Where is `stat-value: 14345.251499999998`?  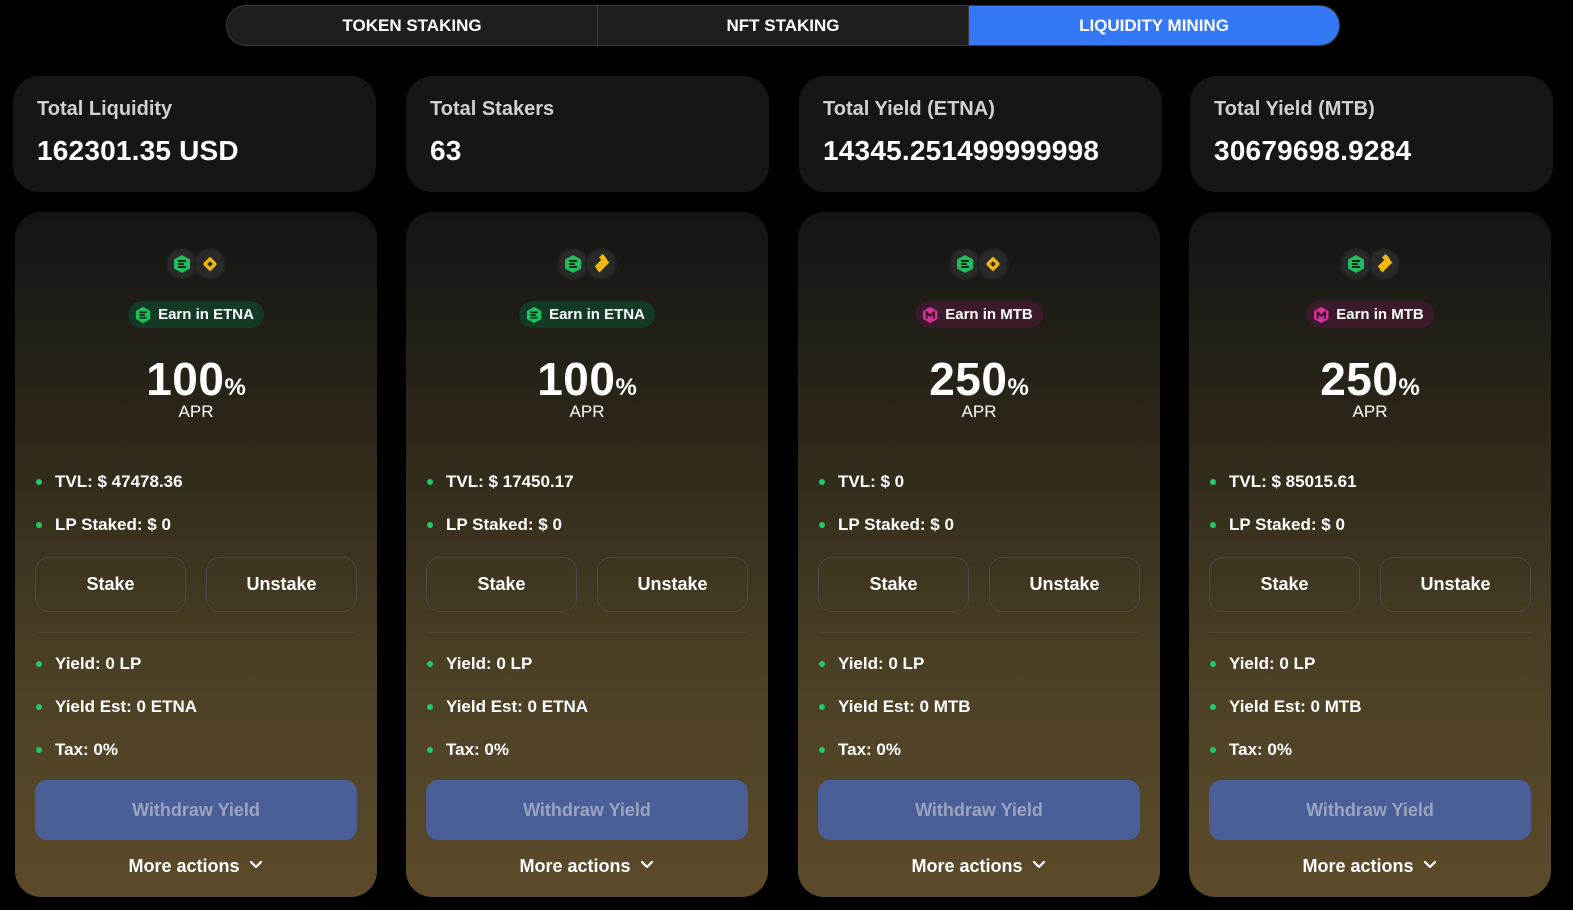
stat-value: 14345.251499999998 is located at coordinates (961, 150).